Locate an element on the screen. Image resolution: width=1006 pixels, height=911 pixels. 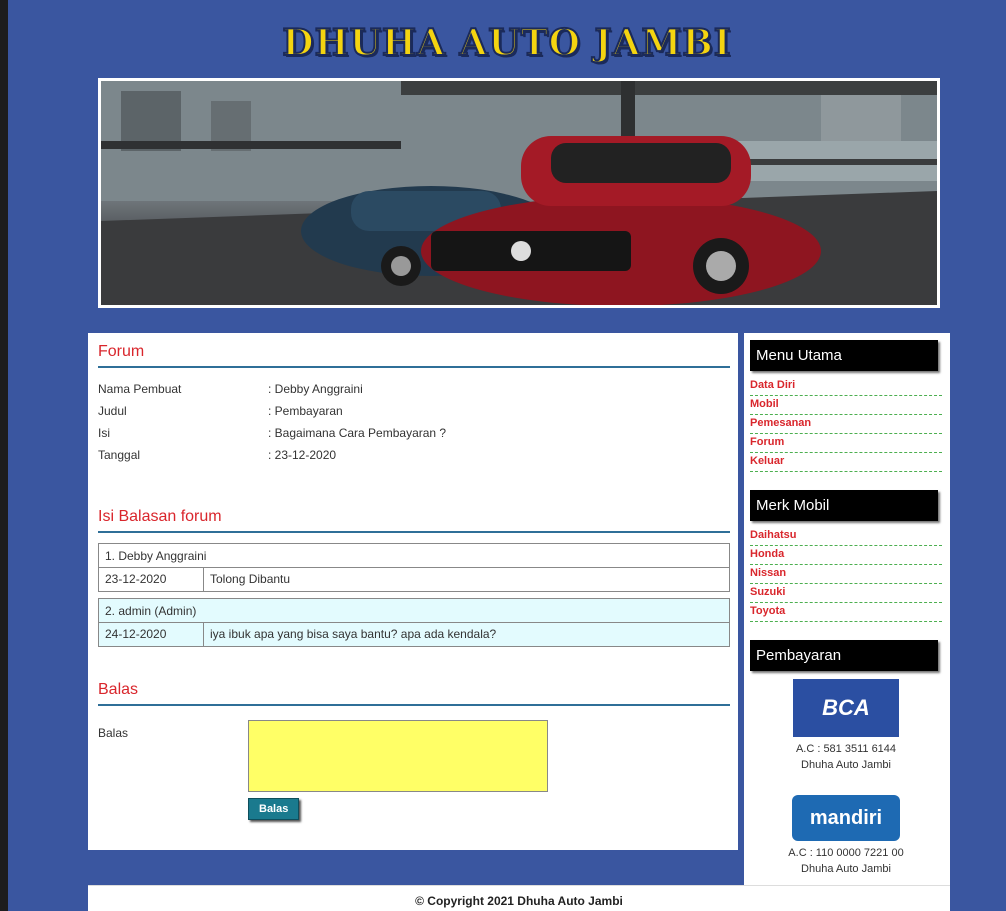
reply-textarea is located at coordinates (398, 756).